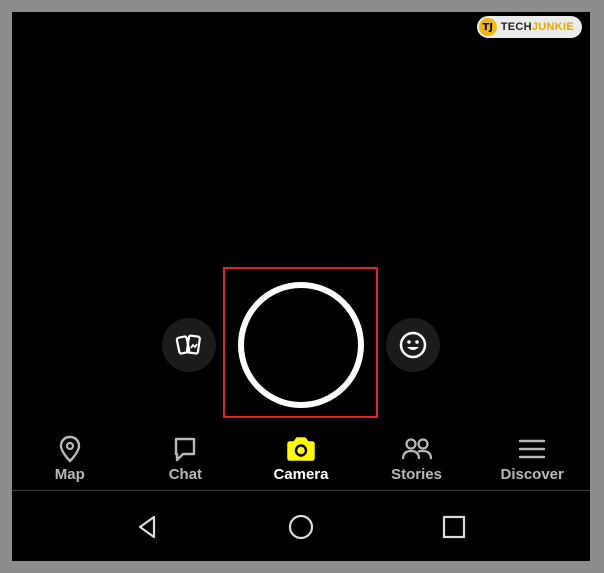 This screenshot has height=573, width=604. I want to click on techjunkie-watermark: TJ TECHJUNKIE, so click(529, 27).